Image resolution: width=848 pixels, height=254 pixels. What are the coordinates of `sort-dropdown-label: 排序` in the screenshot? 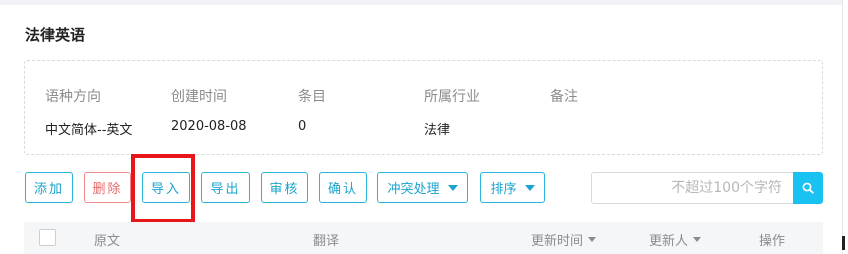 It's located at (503, 189).